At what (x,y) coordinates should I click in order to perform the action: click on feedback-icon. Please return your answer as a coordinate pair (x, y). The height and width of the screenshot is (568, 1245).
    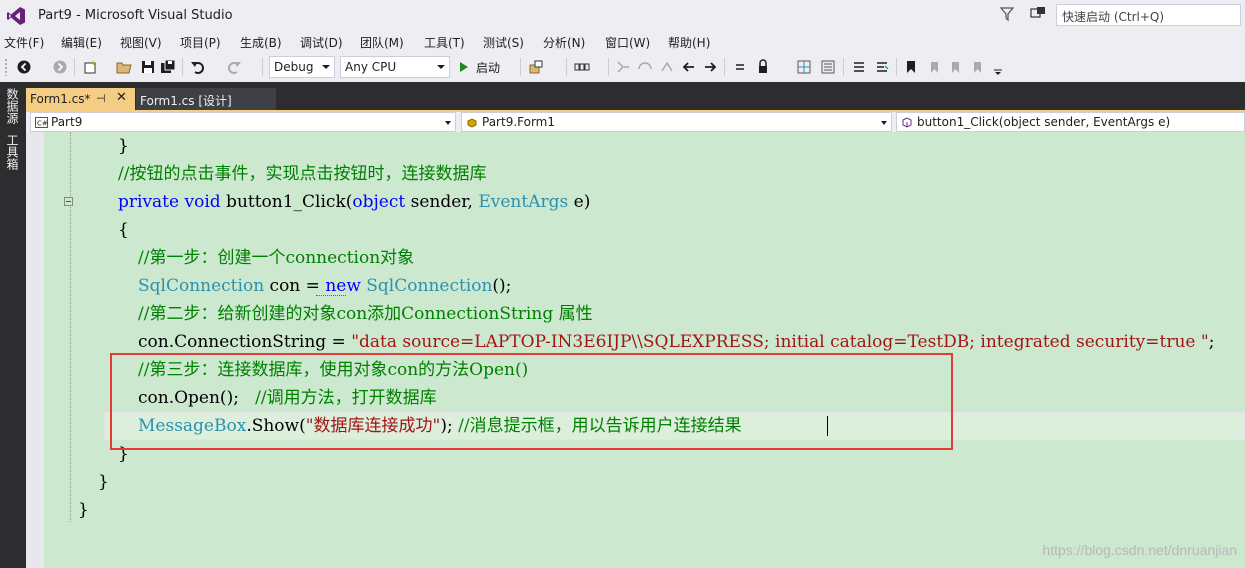
    Looking at the image, I should click on (1038, 14).